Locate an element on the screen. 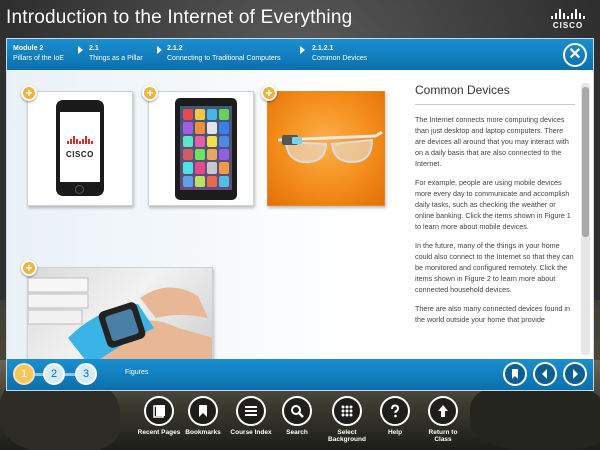 The image size is (600, 450). search-button: Search is located at coordinates (297, 416).